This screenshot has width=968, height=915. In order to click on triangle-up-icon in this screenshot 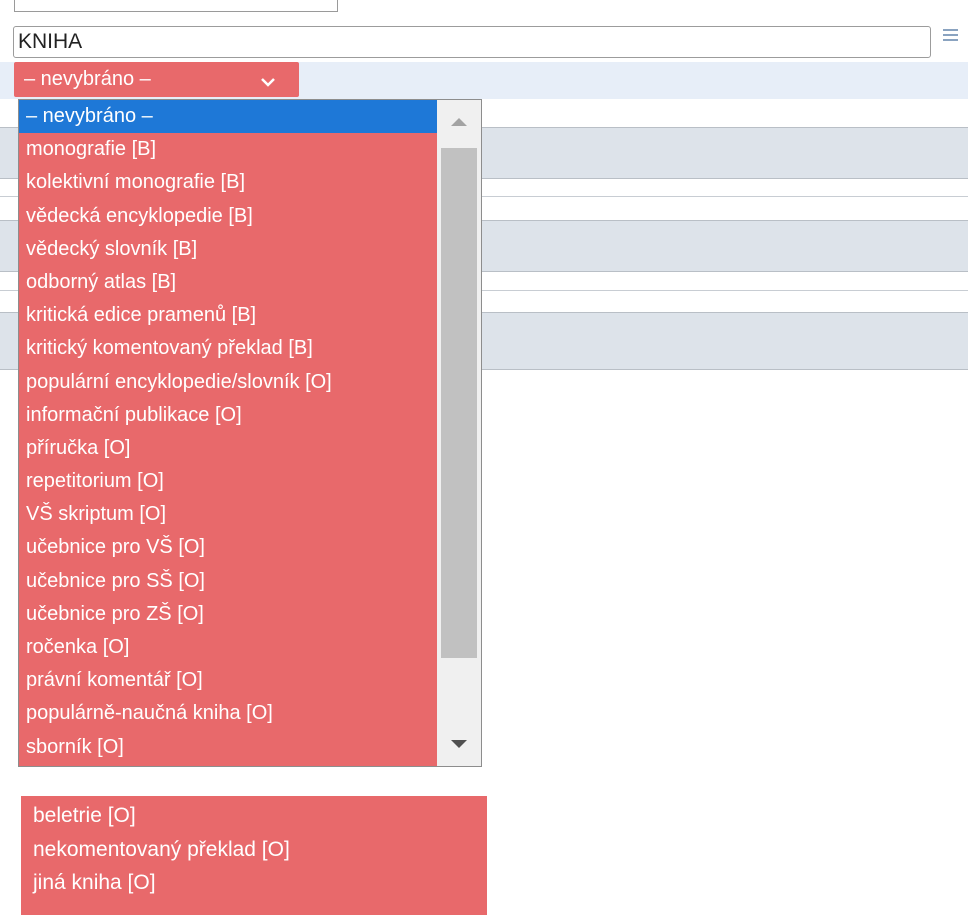, I will do `click(459, 122)`.